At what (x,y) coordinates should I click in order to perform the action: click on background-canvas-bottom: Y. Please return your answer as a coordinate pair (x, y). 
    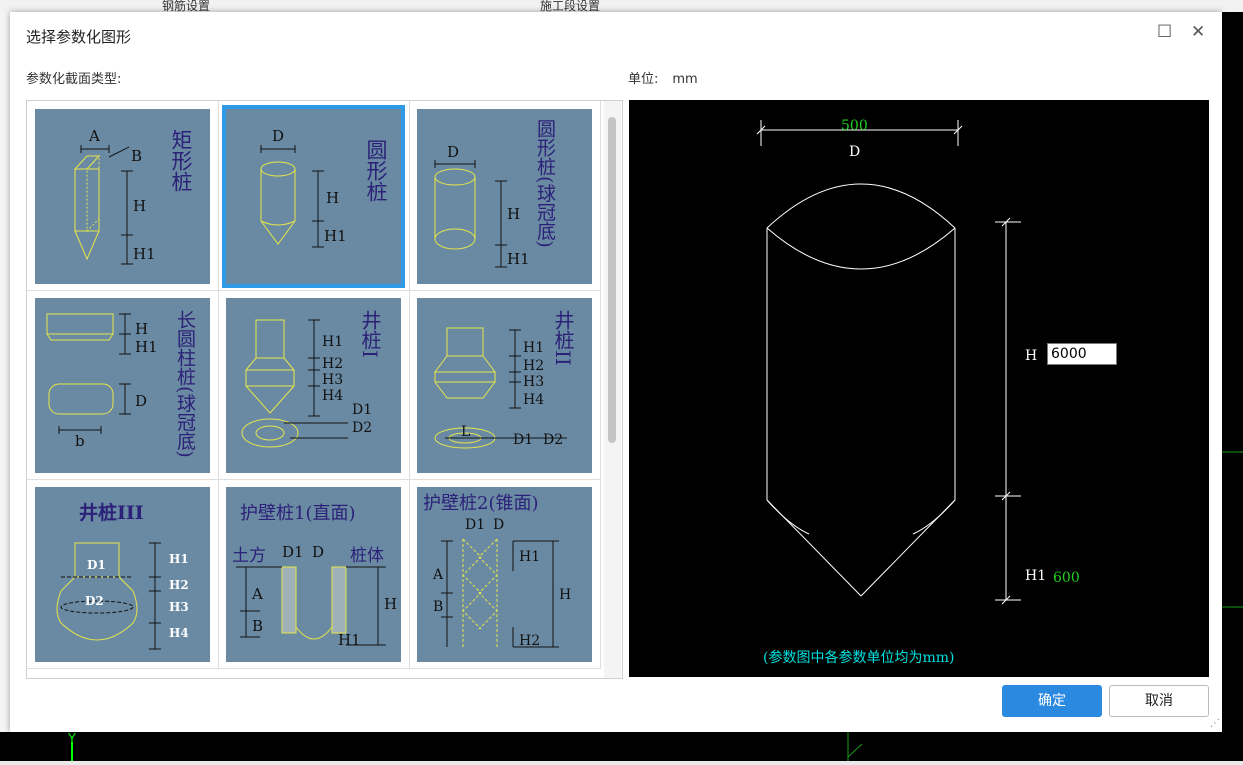
    Looking at the image, I should click on (621, 746).